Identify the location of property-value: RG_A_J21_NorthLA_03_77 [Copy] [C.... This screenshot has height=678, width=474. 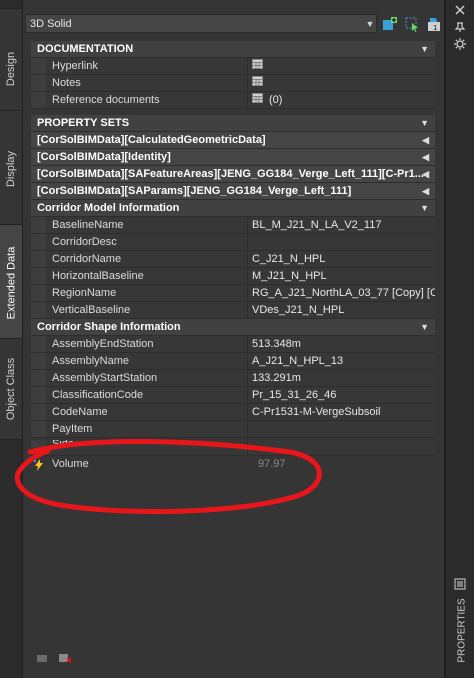
(343, 293).